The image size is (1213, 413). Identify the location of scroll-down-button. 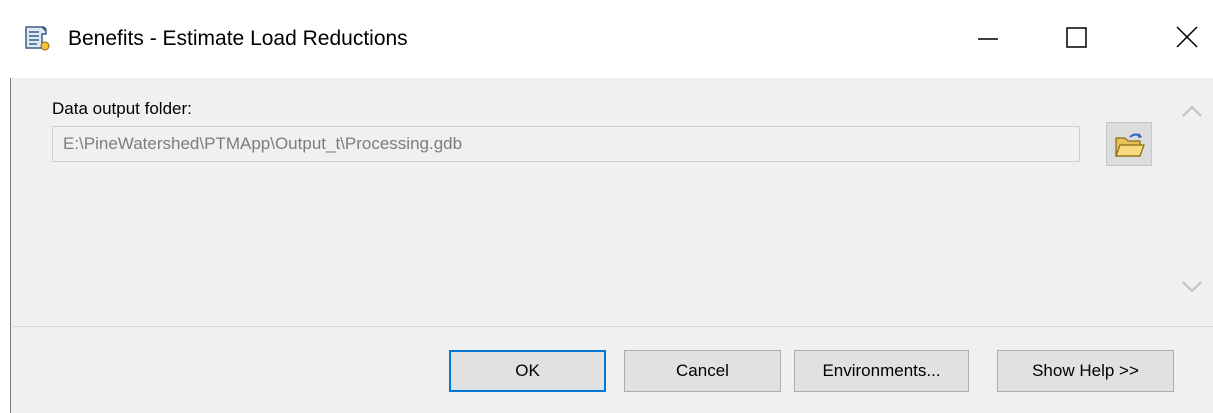
(1192, 286).